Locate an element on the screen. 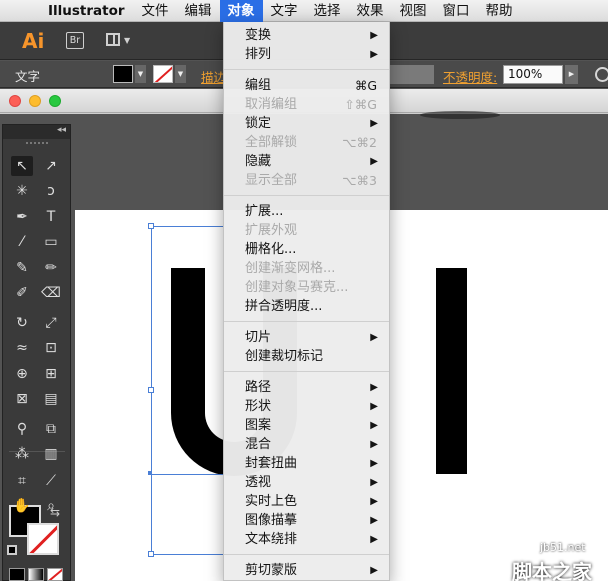 This screenshot has width=608, height=581. none-mode-button is located at coordinates (55, 574).